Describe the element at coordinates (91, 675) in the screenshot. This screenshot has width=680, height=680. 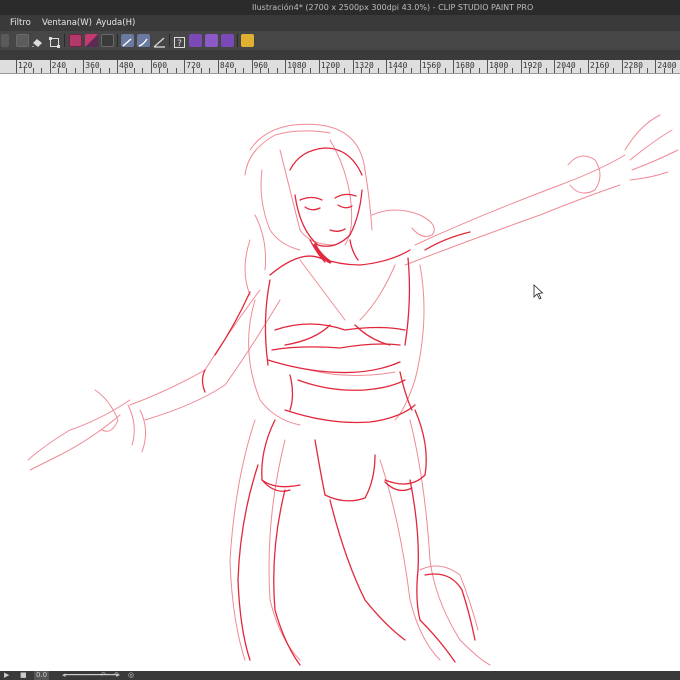
I see `zoom-slider: ◂━━━━━━━━━━━━▸` at that location.